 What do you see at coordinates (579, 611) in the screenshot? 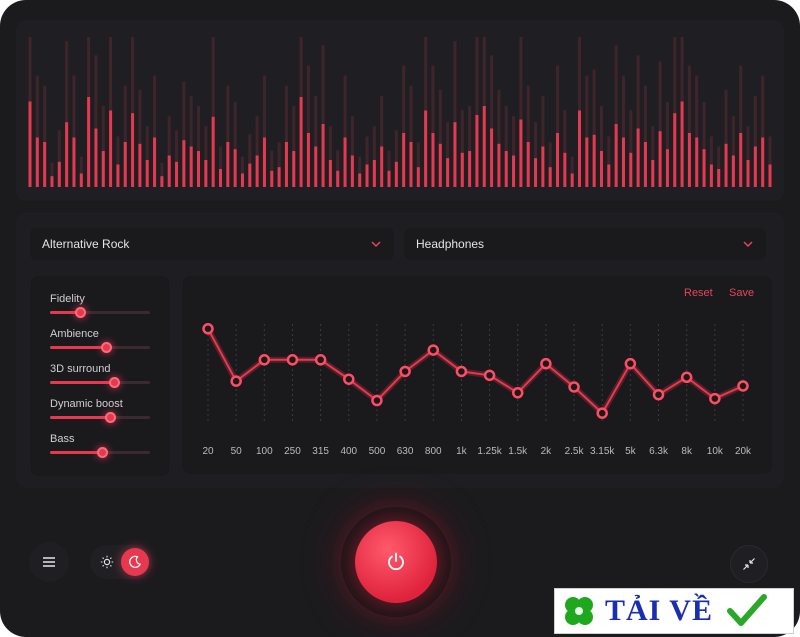
I see `clover-icon` at bounding box center [579, 611].